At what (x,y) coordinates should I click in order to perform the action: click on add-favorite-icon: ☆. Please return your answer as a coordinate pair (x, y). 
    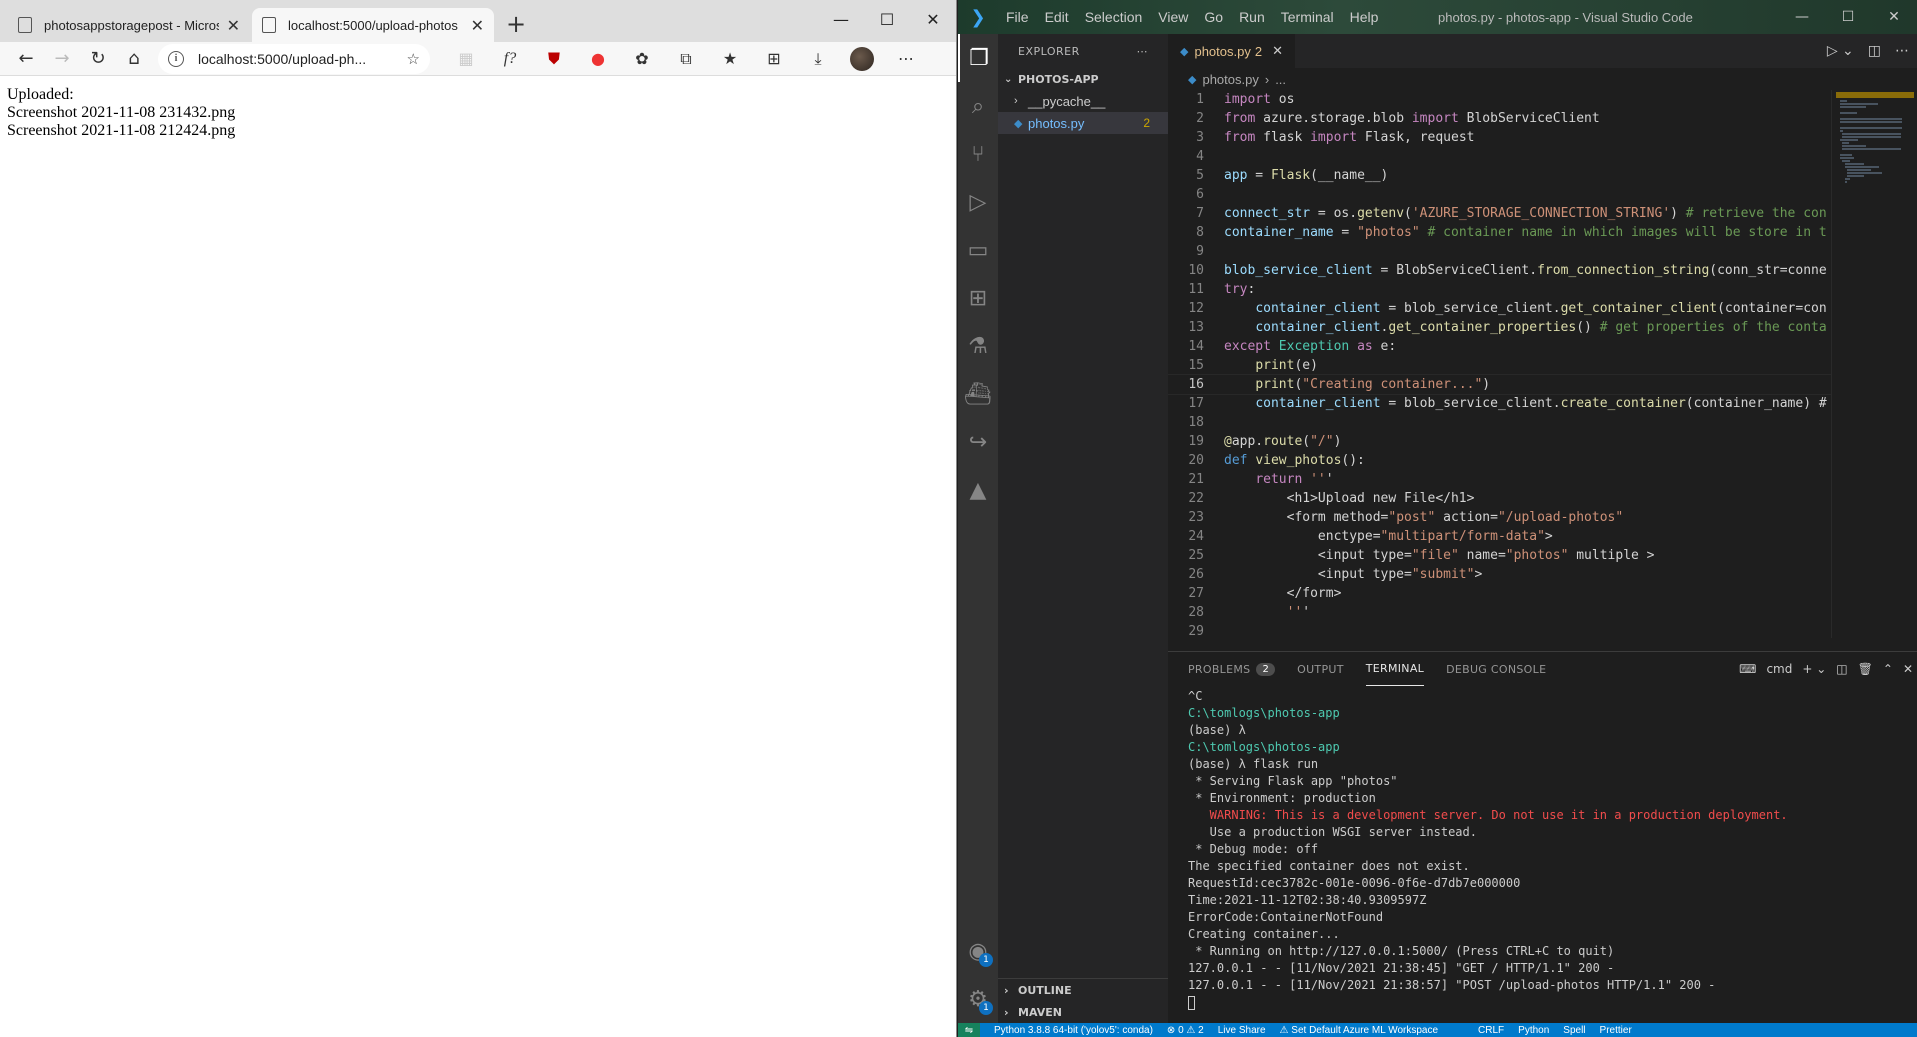
    Looking at the image, I should click on (413, 59).